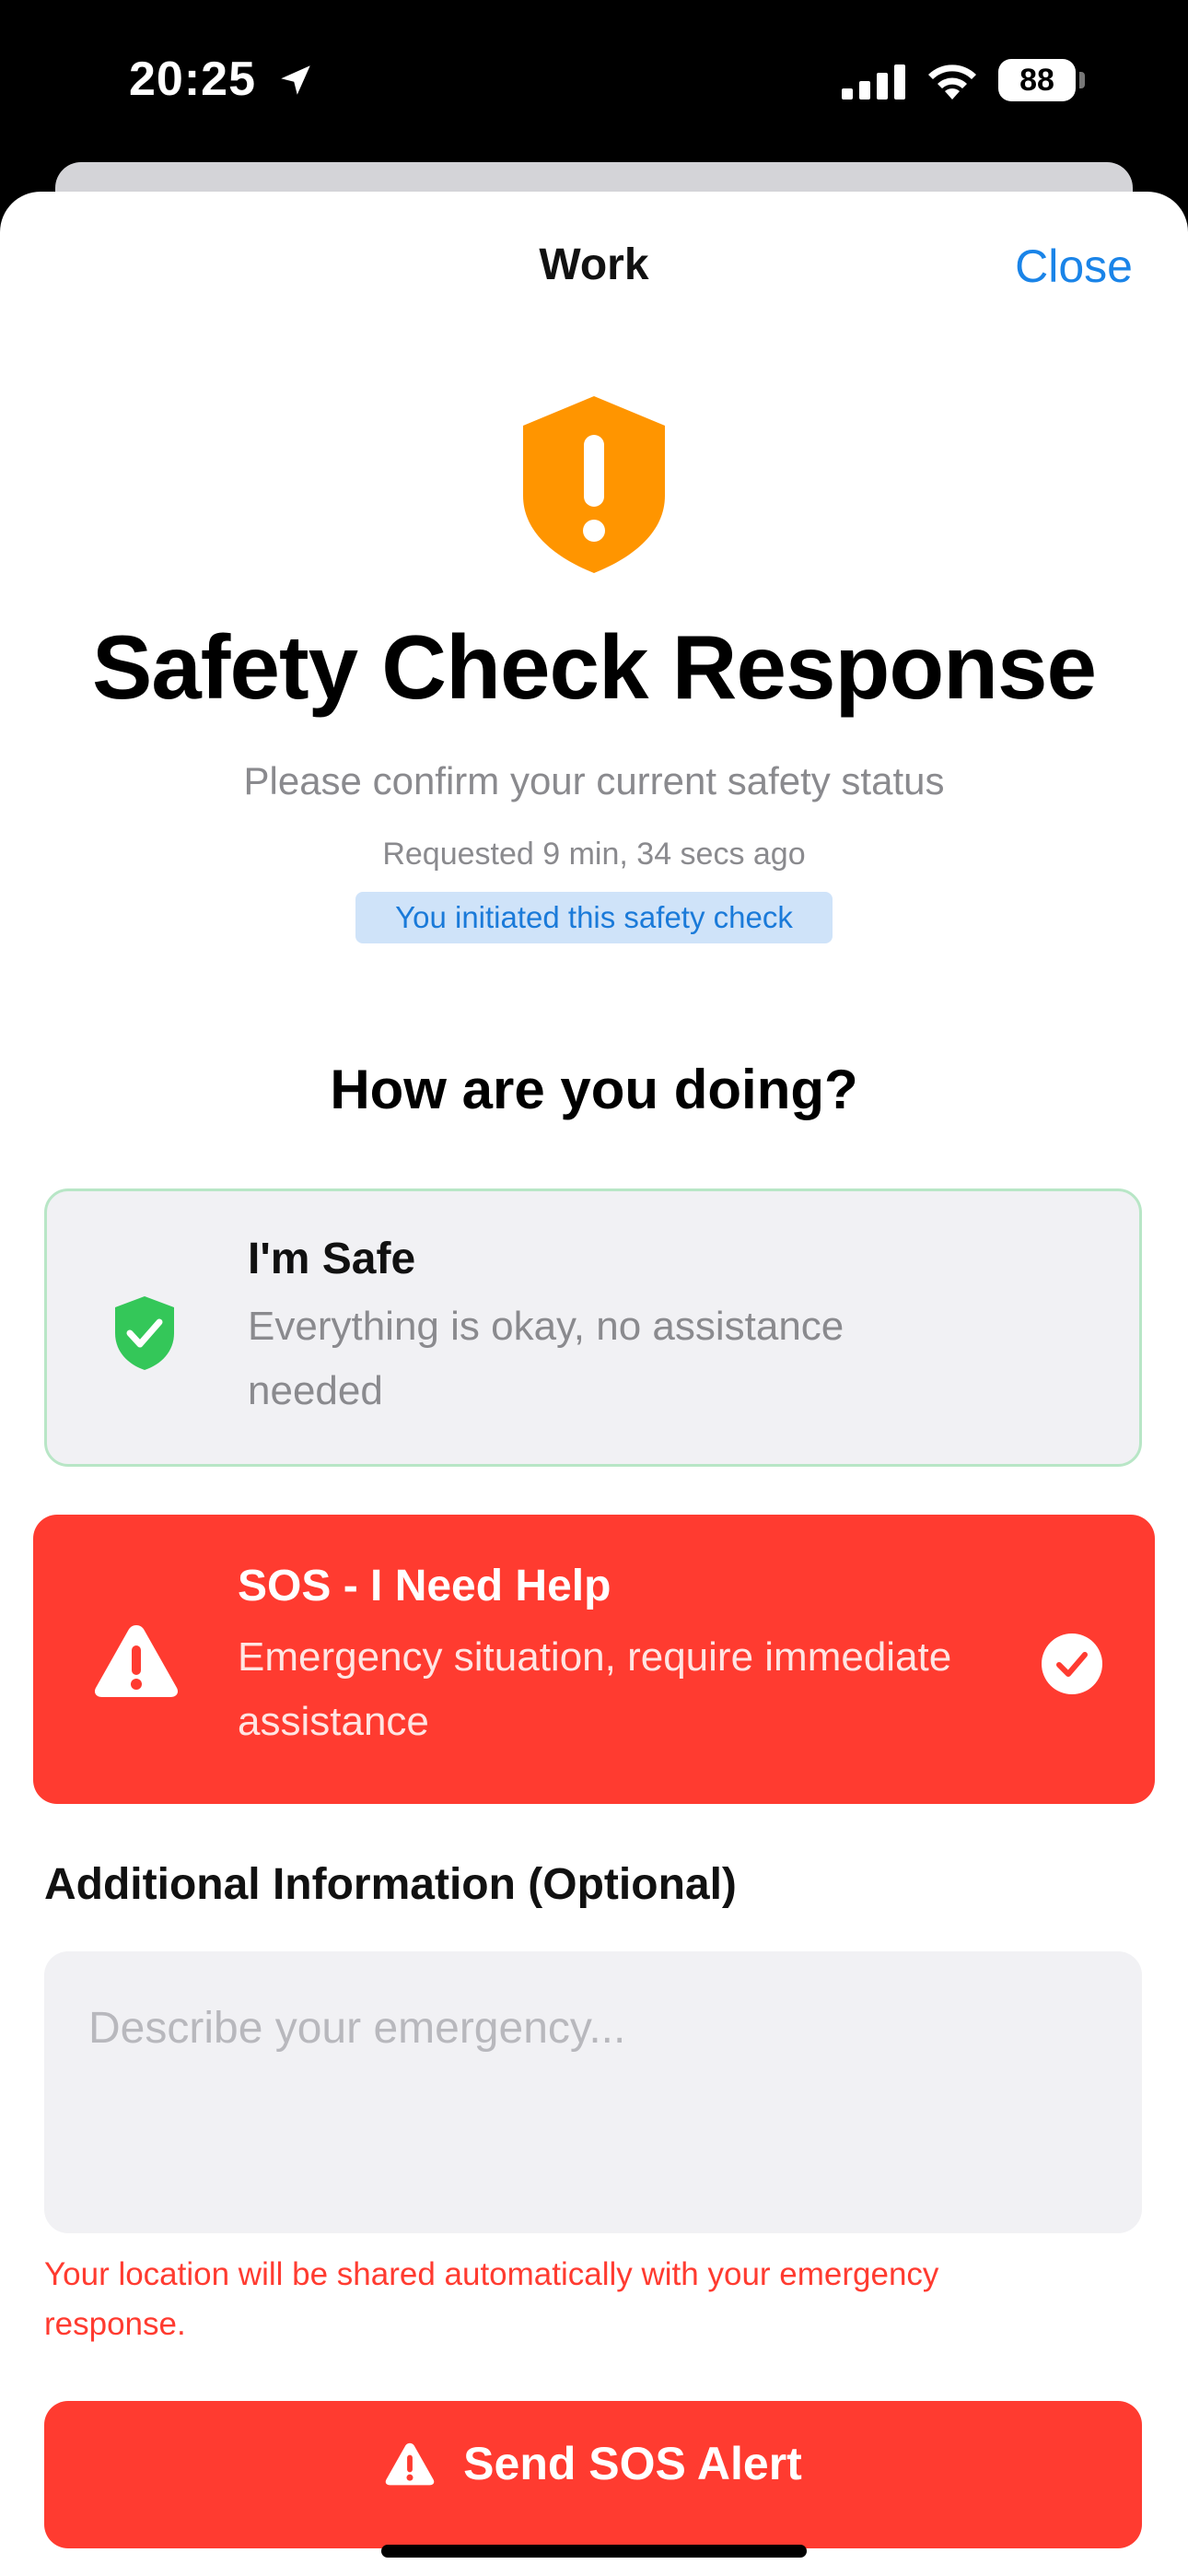 This screenshot has height=2576, width=1188. Describe the element at coordinates (594, 2551) in the screenshot. I see `home-indicator` at that location.